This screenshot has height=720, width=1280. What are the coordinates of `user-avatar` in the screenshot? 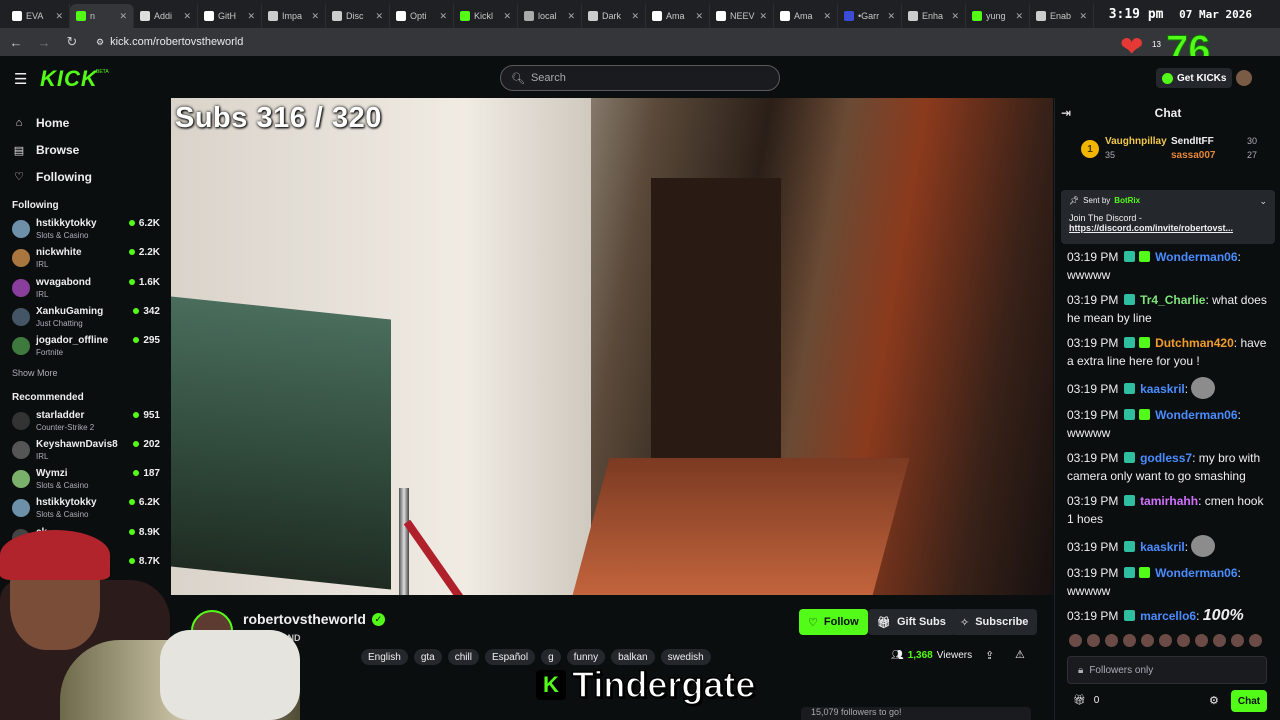 It's located at (1244, 78).